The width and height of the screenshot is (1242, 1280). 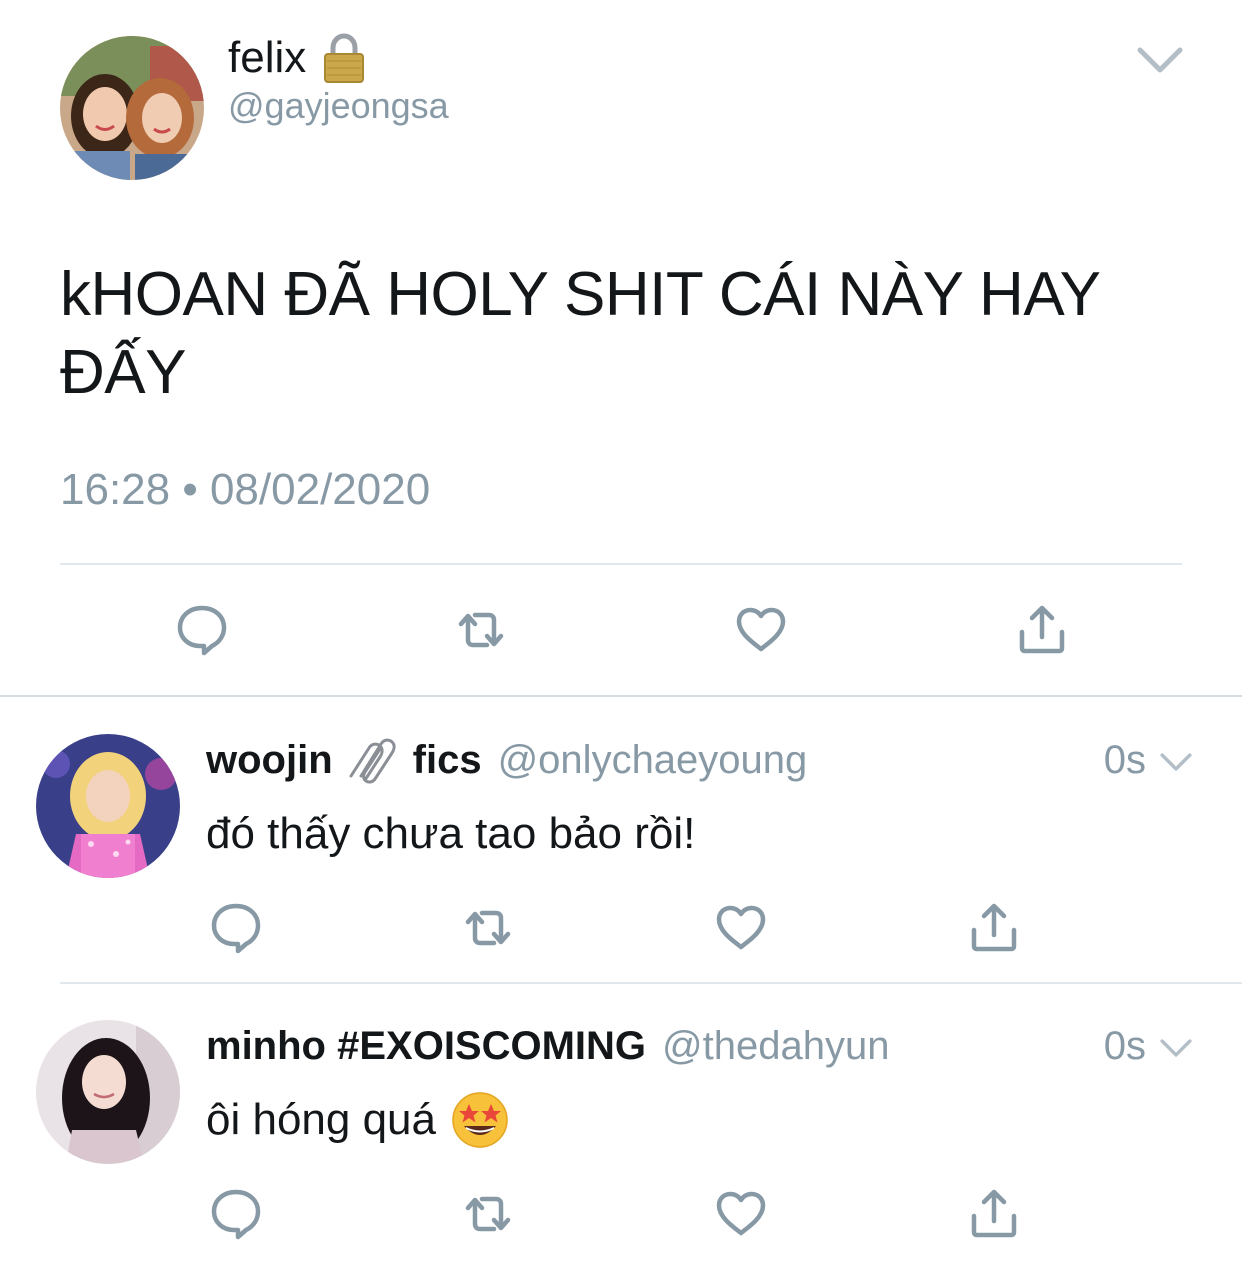 What do you see at coordinates (269, 760) in the screenshot?
I see `author-name: woojin` at bounding box center [269, 760].